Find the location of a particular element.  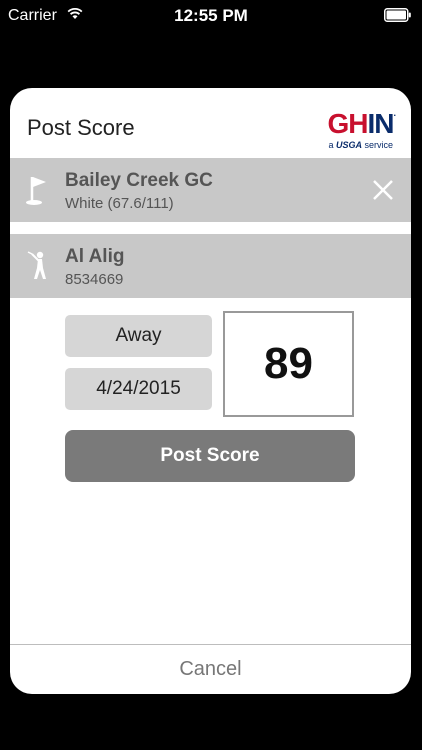

player-row: Al Alig 8534669 is located at coordinates (210, 266).